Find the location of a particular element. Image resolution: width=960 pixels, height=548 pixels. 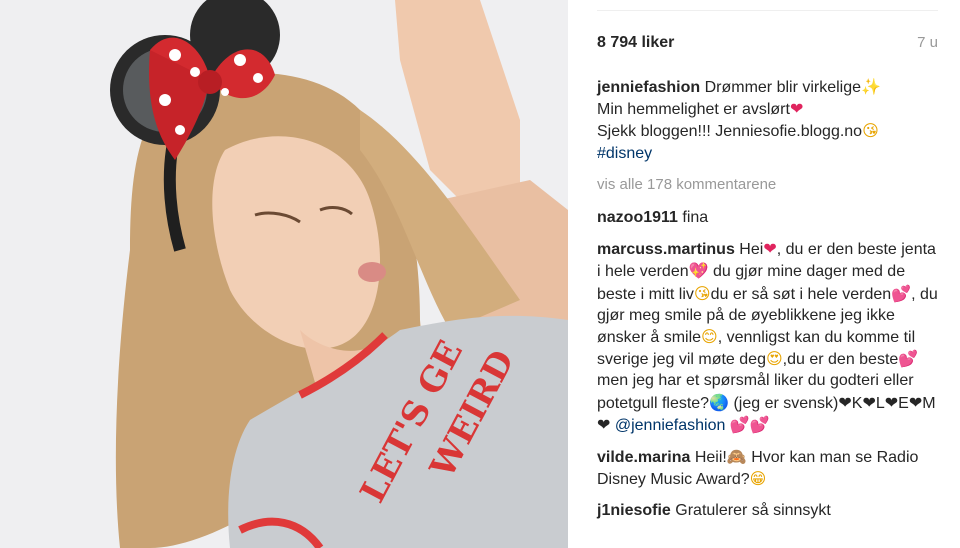

caption-line1: Drømmer blir virkelige is located at coordinates (783, 87).